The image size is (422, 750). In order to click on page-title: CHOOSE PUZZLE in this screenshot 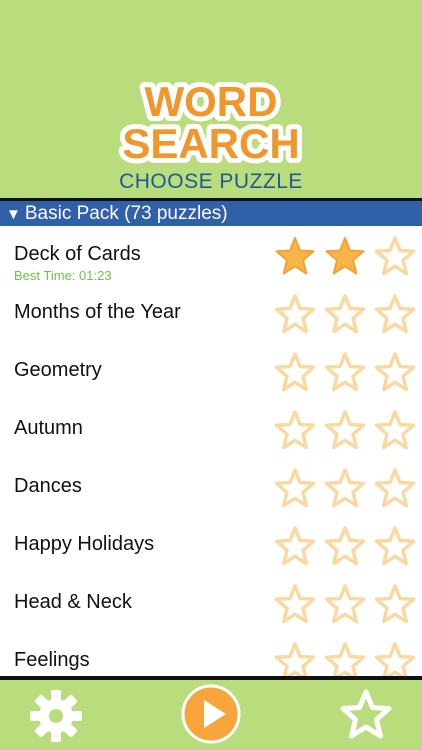, I will do `click(211, 181)`.